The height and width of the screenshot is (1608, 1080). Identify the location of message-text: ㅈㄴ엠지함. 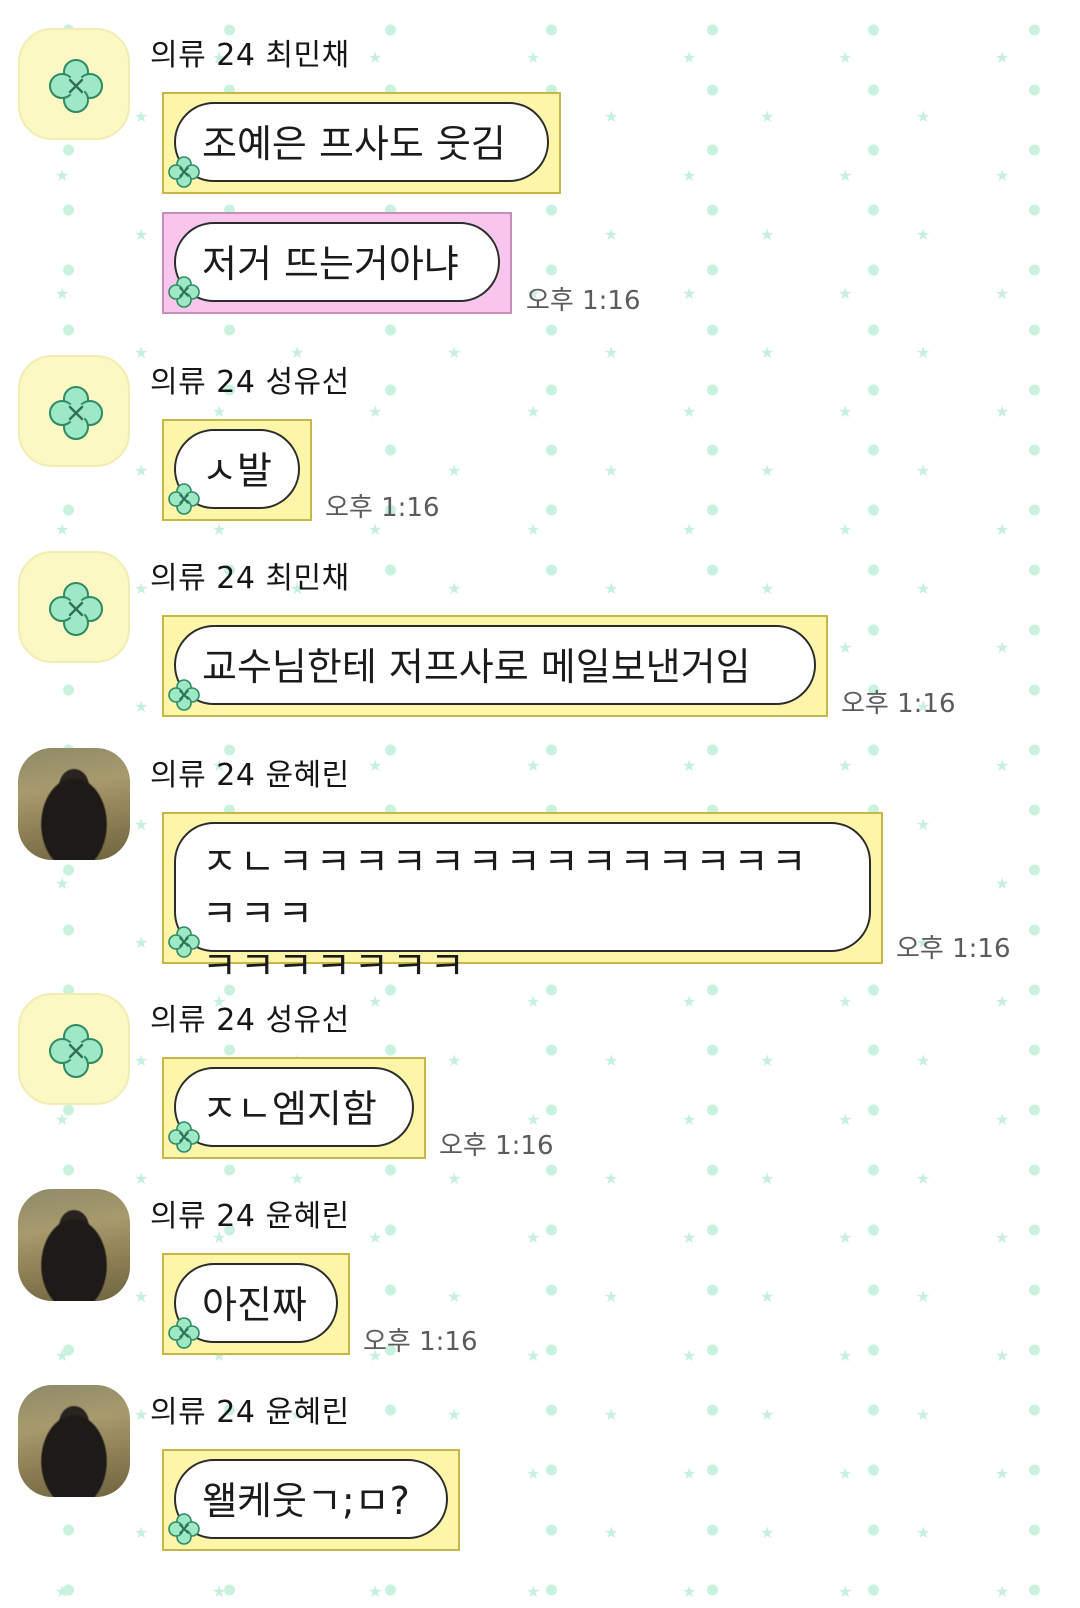
(294, 1107).